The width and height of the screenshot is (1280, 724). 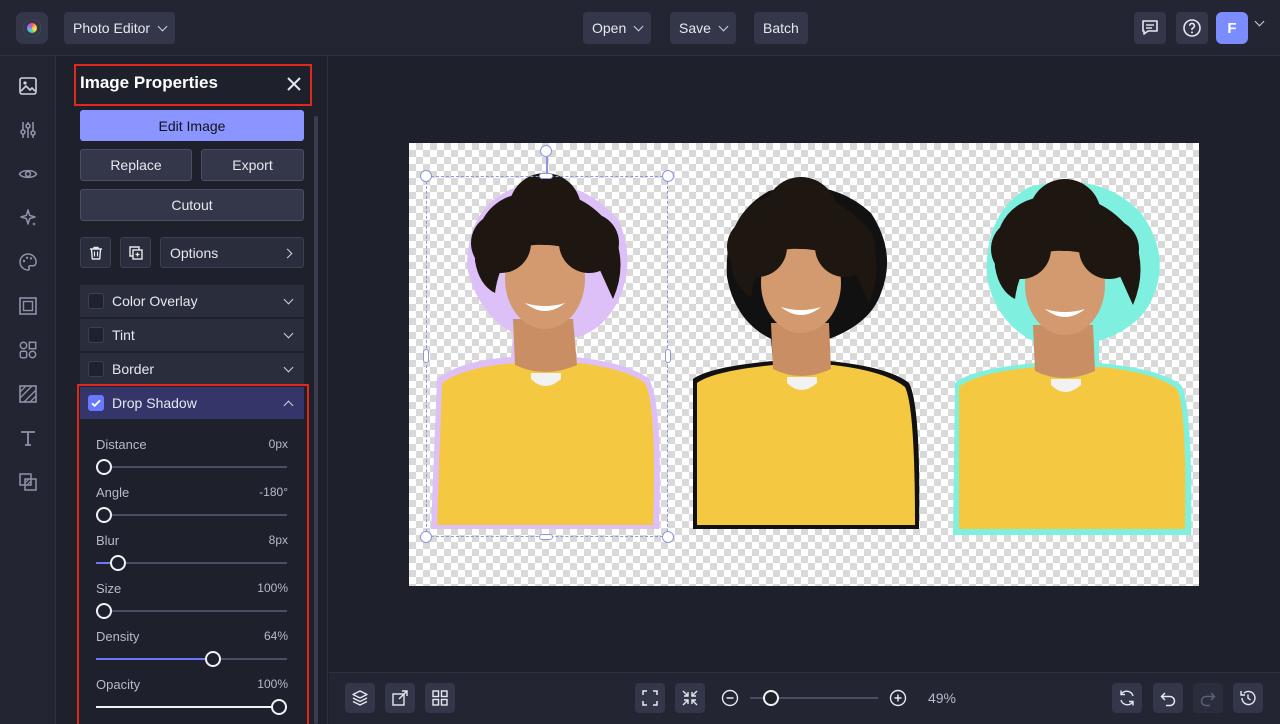 I want to click on help-button, so click(x=1192, y=28).